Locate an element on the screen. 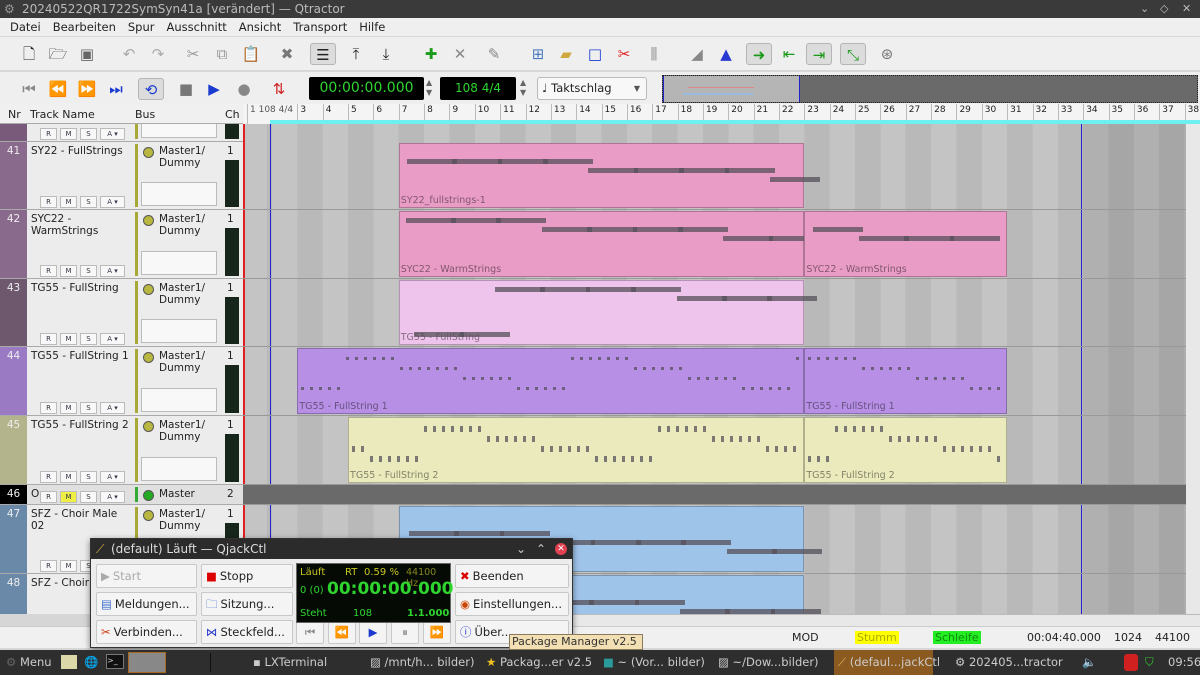 The height and width of the screenshot is (675, 1200). task-package-manager: ★ Packag...er v2.5 is located at coordinates (539, 662).